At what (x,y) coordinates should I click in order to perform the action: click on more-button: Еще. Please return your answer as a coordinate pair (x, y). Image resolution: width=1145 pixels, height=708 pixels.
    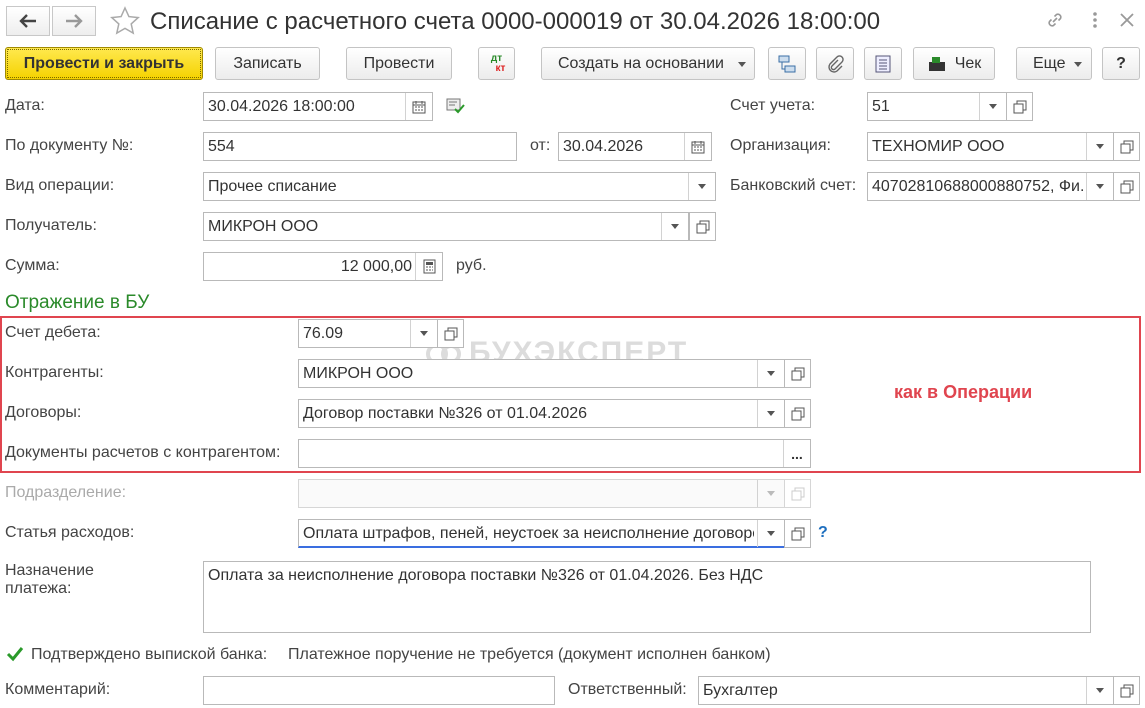
    Looking at the image, I should click on (1054, 63).